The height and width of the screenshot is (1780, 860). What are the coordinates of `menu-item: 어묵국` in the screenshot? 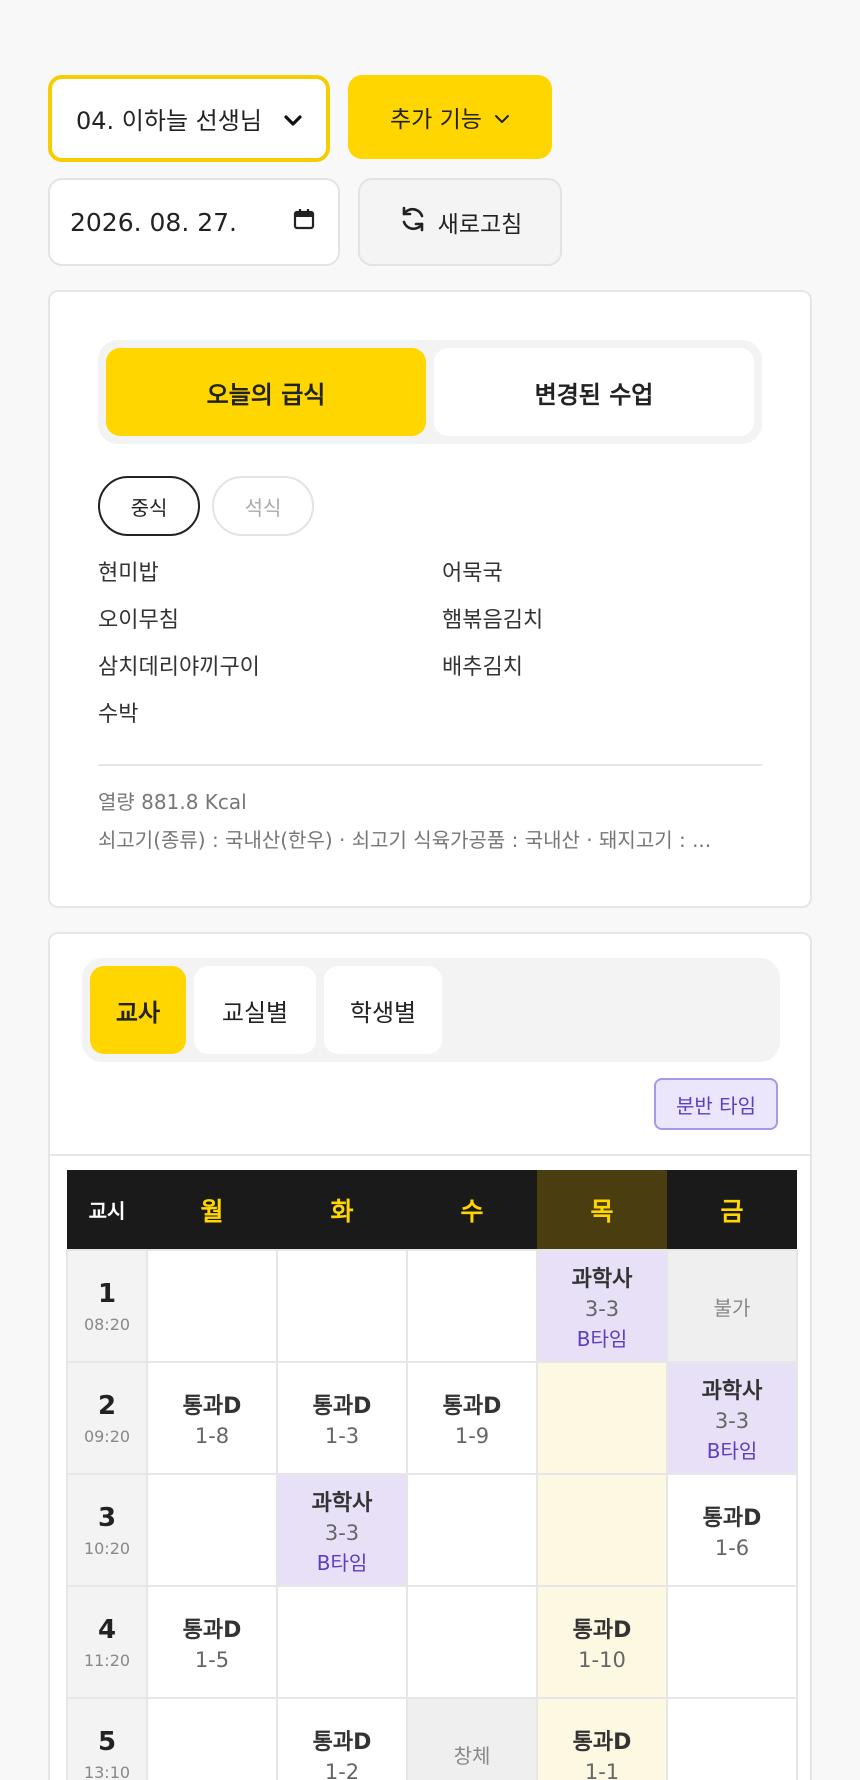 It's located at (472, 573).